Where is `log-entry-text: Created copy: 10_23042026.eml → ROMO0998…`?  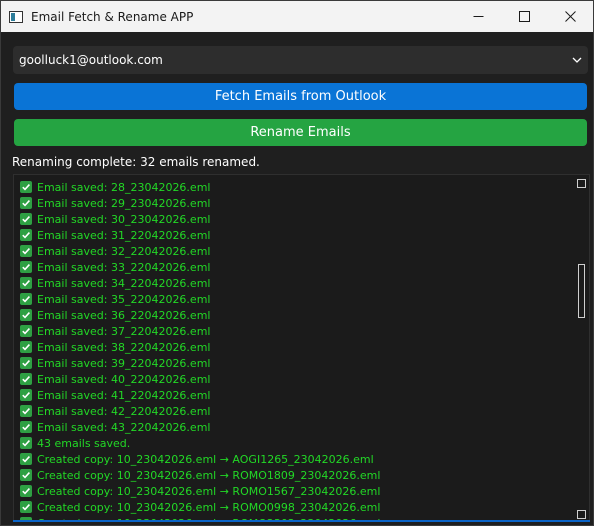
log-entry-text: Created copy: 10_23042026.eml → ROMO0998… is located at coordinates (209, 507).